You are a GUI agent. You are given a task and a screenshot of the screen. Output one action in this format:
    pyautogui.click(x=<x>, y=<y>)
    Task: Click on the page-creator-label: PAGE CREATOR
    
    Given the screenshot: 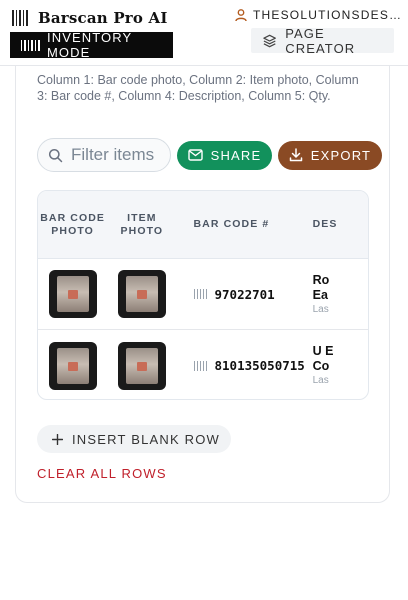 What is the action you would take?
    pyautogui.click(x=320, y=40)
    